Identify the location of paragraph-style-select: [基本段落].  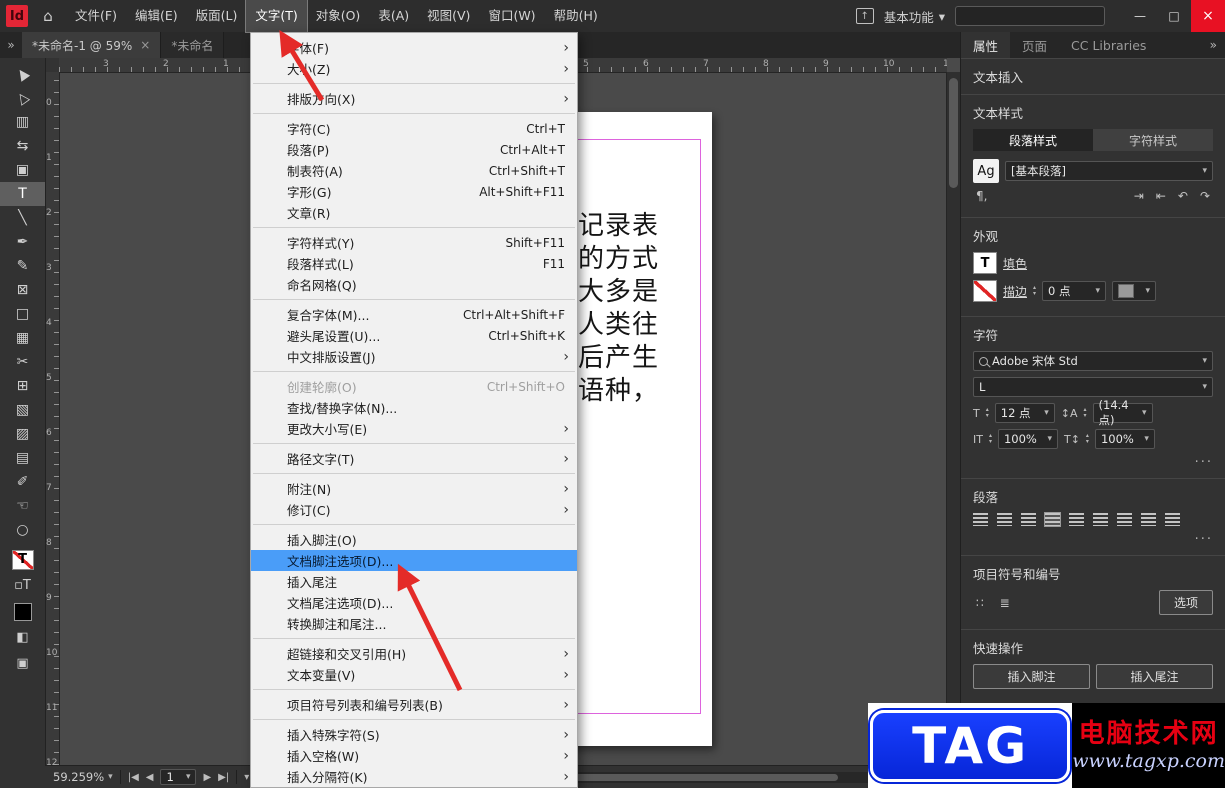
(1109, 171).